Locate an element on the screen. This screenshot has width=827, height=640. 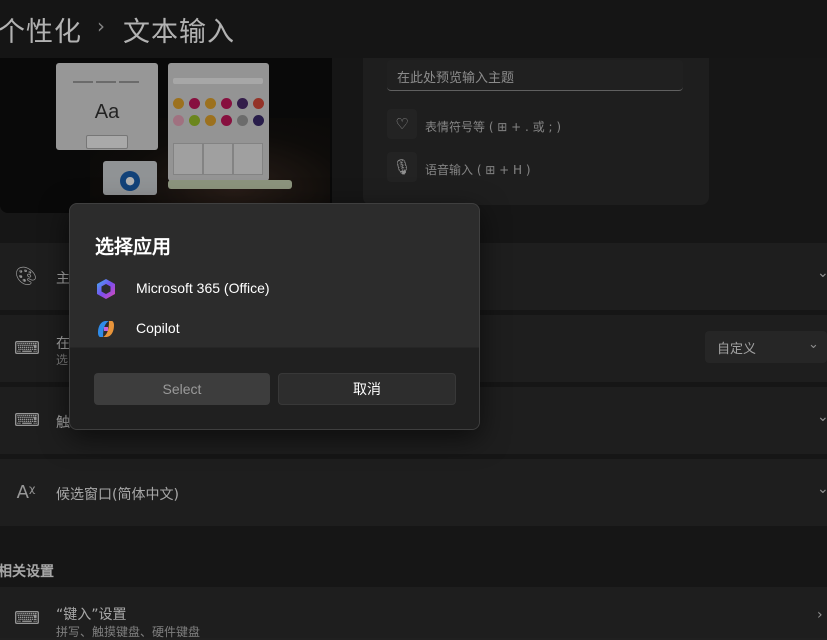
select-button: Select is located at coordinates (182, 389).